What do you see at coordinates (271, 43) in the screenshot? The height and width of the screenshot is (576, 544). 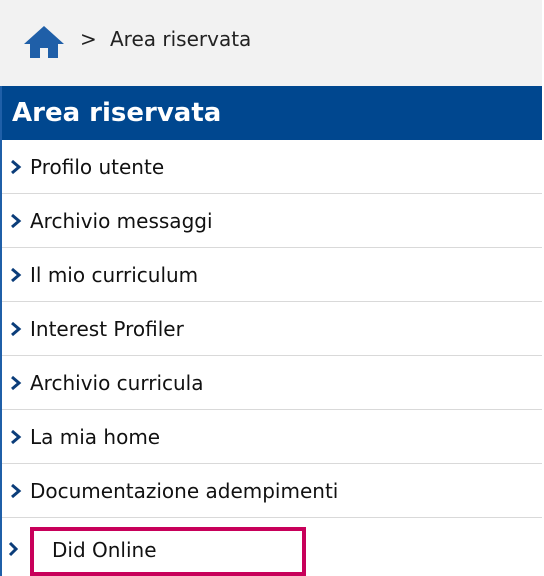 I see `breadcrumb: > Area riservata` at bounding box center [271, 43].